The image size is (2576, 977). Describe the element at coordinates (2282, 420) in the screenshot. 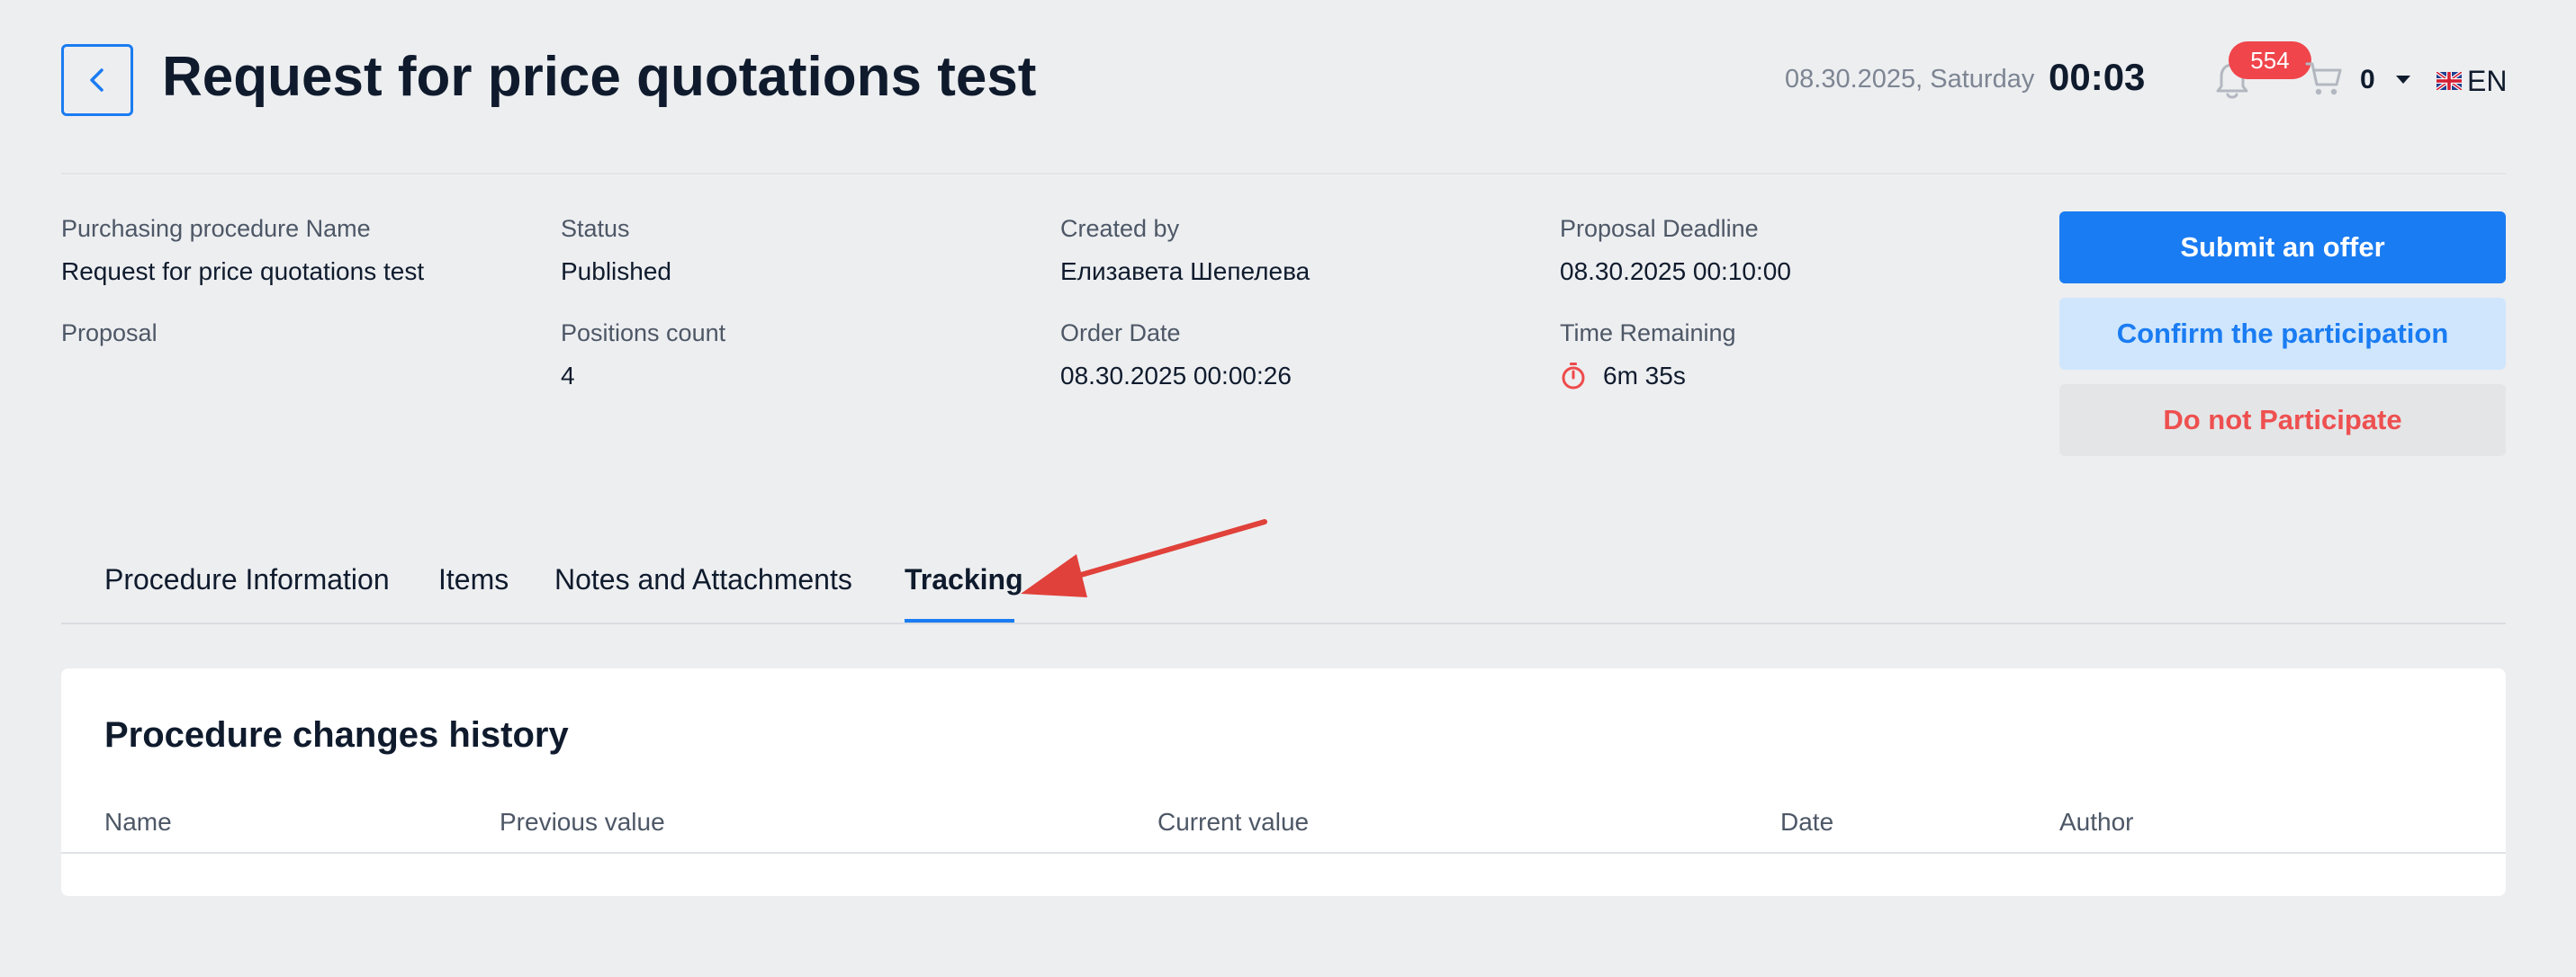

I see `do-not-participate-button: Do not Participate` at that location.